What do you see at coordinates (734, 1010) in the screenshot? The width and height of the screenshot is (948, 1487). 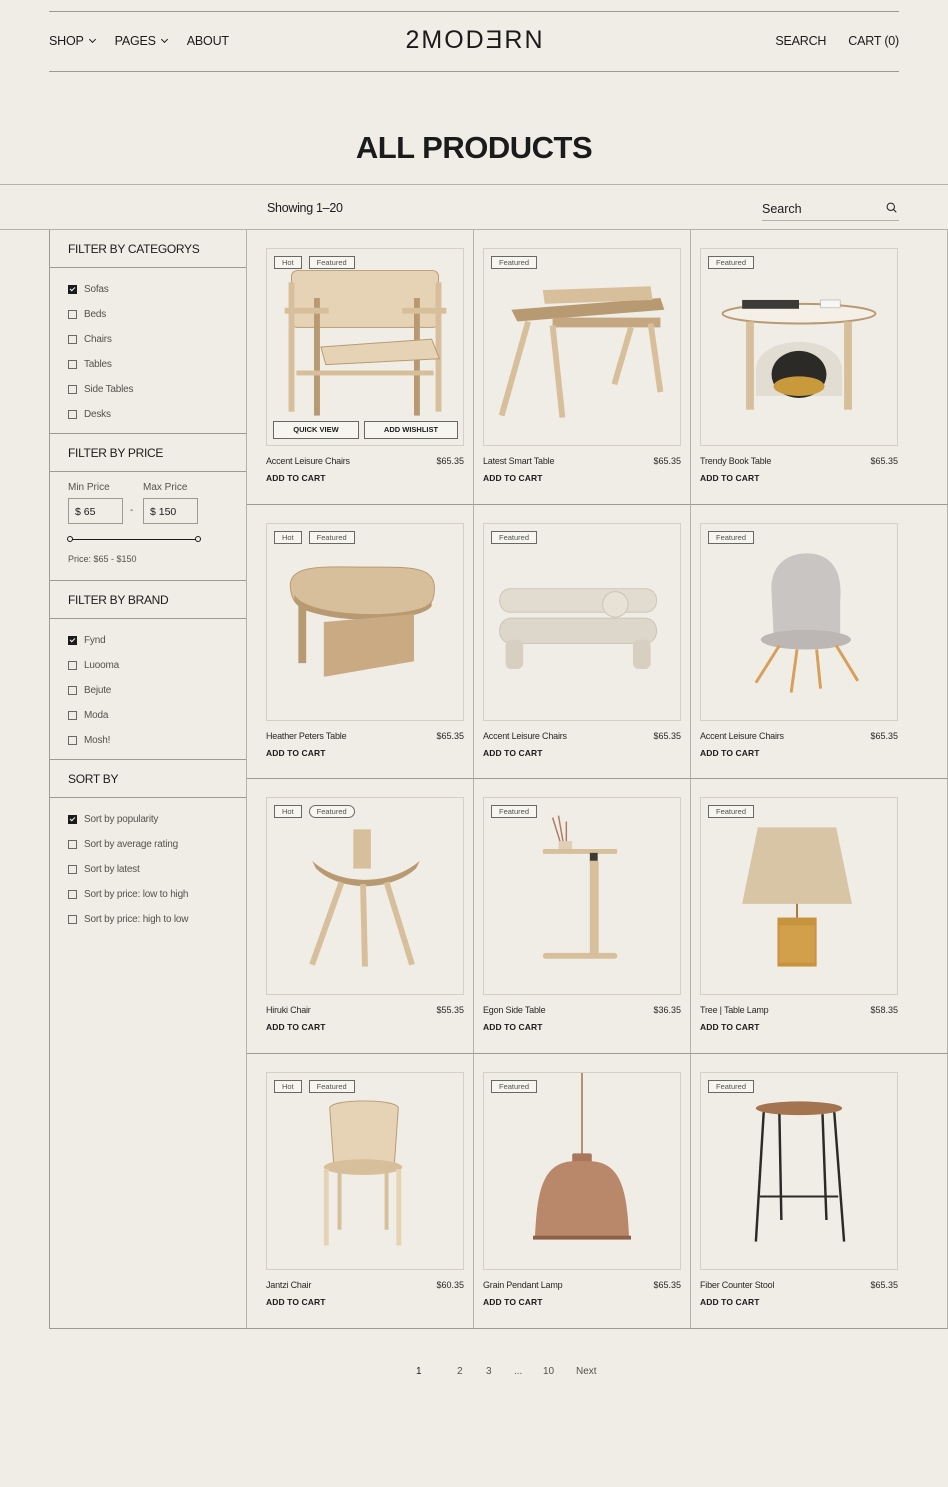 I see `product-name: Tree | Table Lamp` at bounding box center [734, 1010].